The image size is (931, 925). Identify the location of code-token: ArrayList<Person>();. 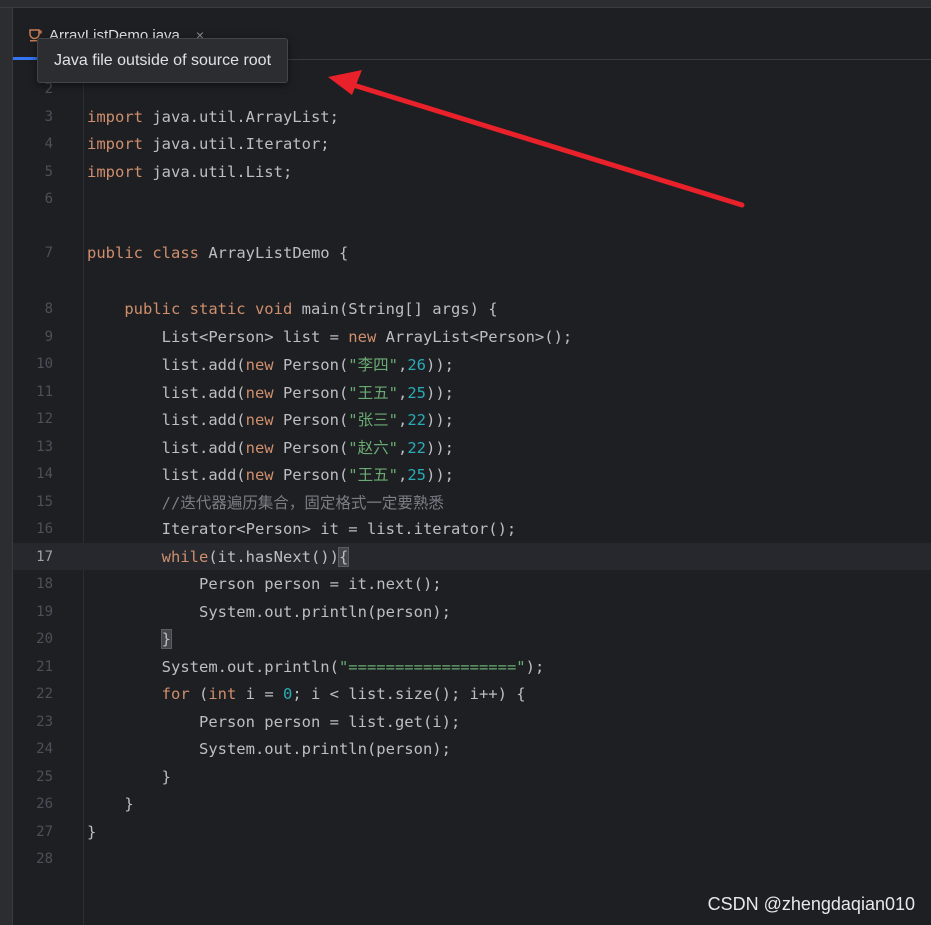
(474, 336).